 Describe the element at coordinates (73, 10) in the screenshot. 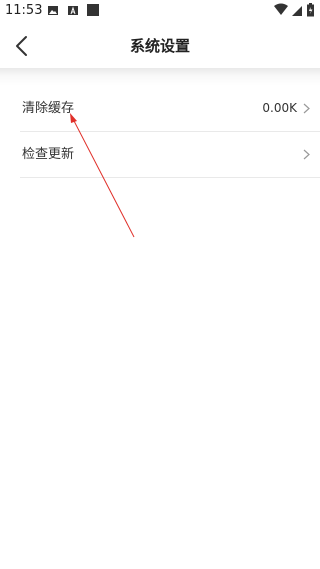

I see `a-icon` at that location.